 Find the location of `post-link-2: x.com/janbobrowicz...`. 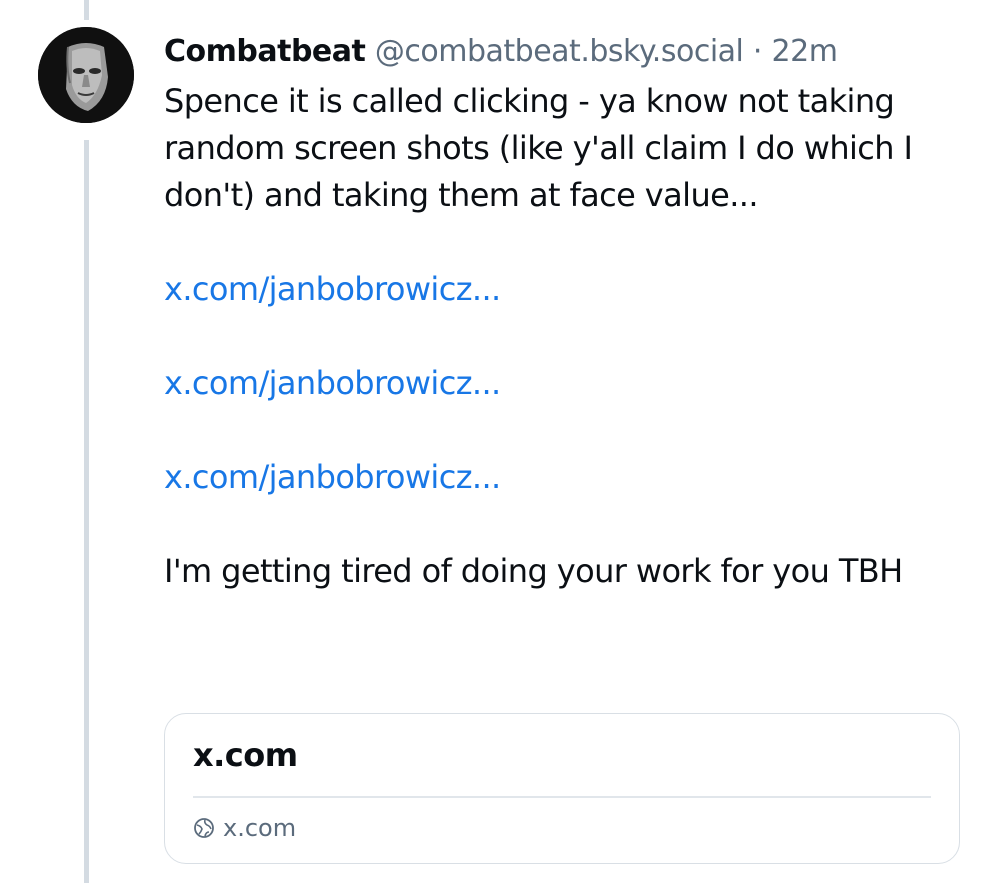

post-link-2: x.com/janbobrowicz... is located at coordinates (544, 383).